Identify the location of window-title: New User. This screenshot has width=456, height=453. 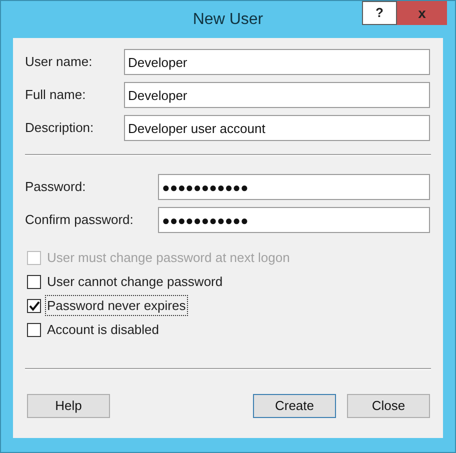
(228, 20).